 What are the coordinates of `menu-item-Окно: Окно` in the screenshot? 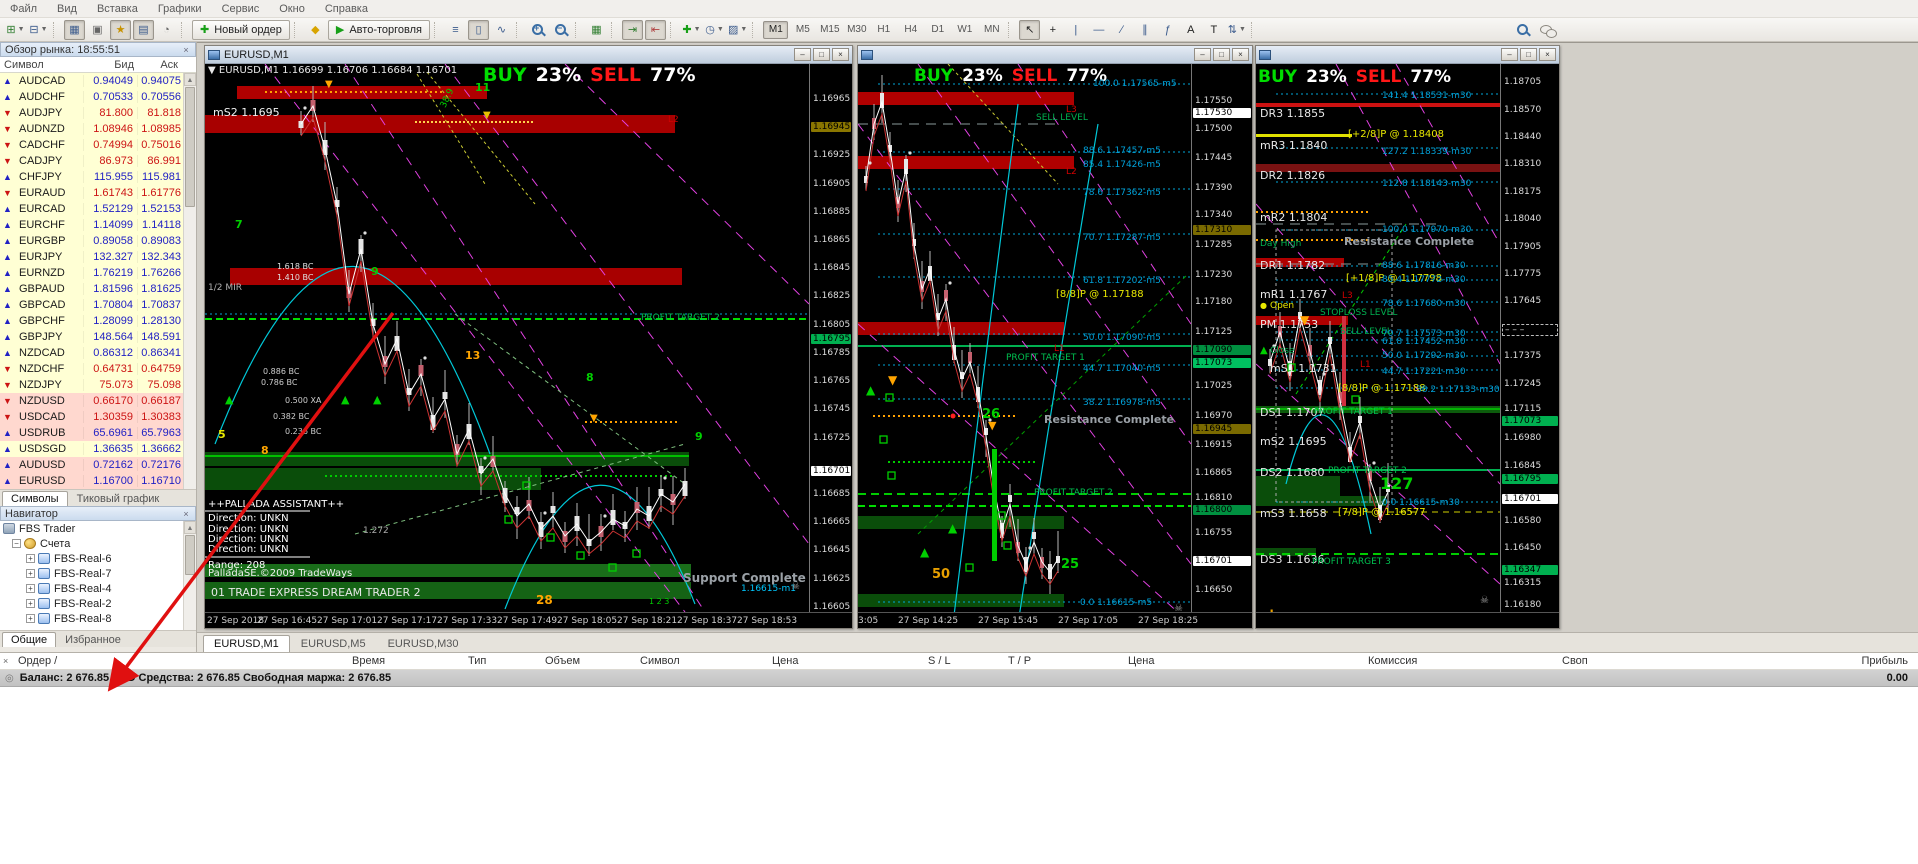 It's located at (292, 9).